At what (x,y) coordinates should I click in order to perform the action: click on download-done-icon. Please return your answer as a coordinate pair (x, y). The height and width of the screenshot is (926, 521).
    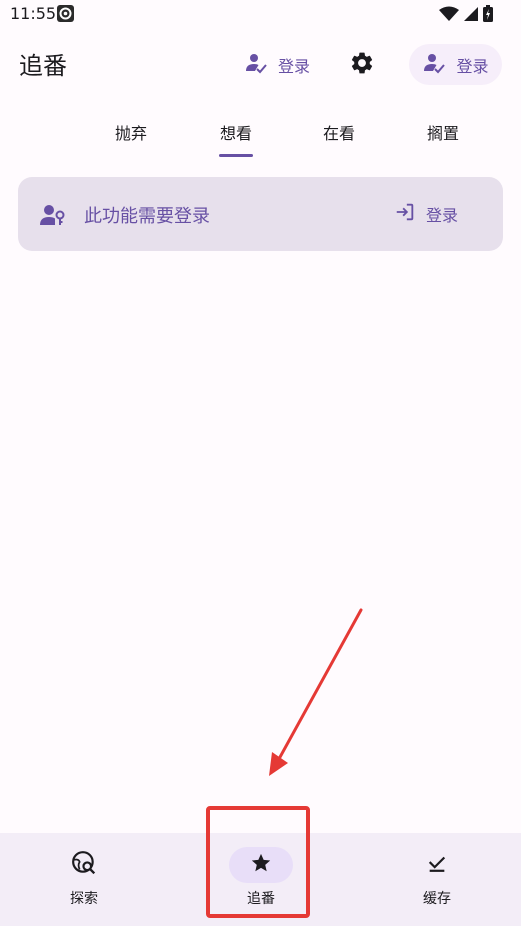
    Looking at the image, I should click on (437, 865).